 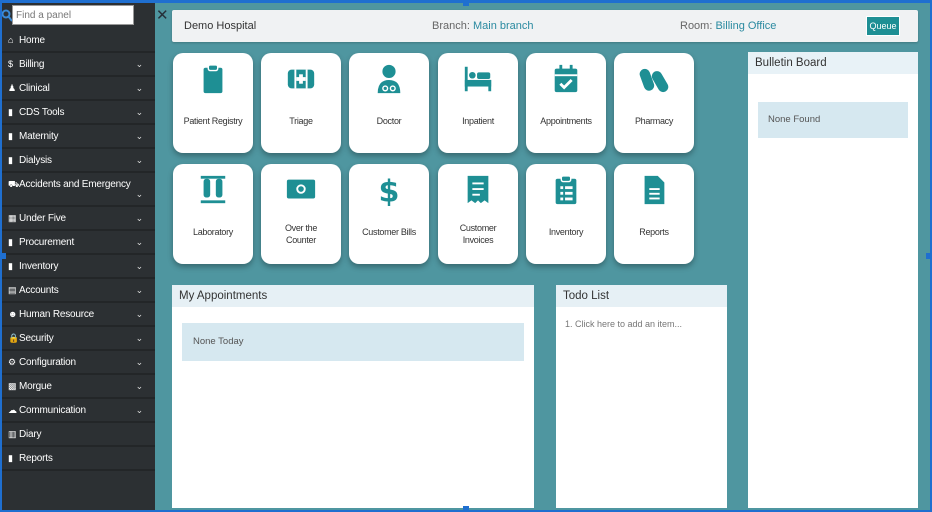 What do you see at coordinates (162, 15) in the screenshot?
I see `close-icon: ✕` at bounding box center [162, 15].